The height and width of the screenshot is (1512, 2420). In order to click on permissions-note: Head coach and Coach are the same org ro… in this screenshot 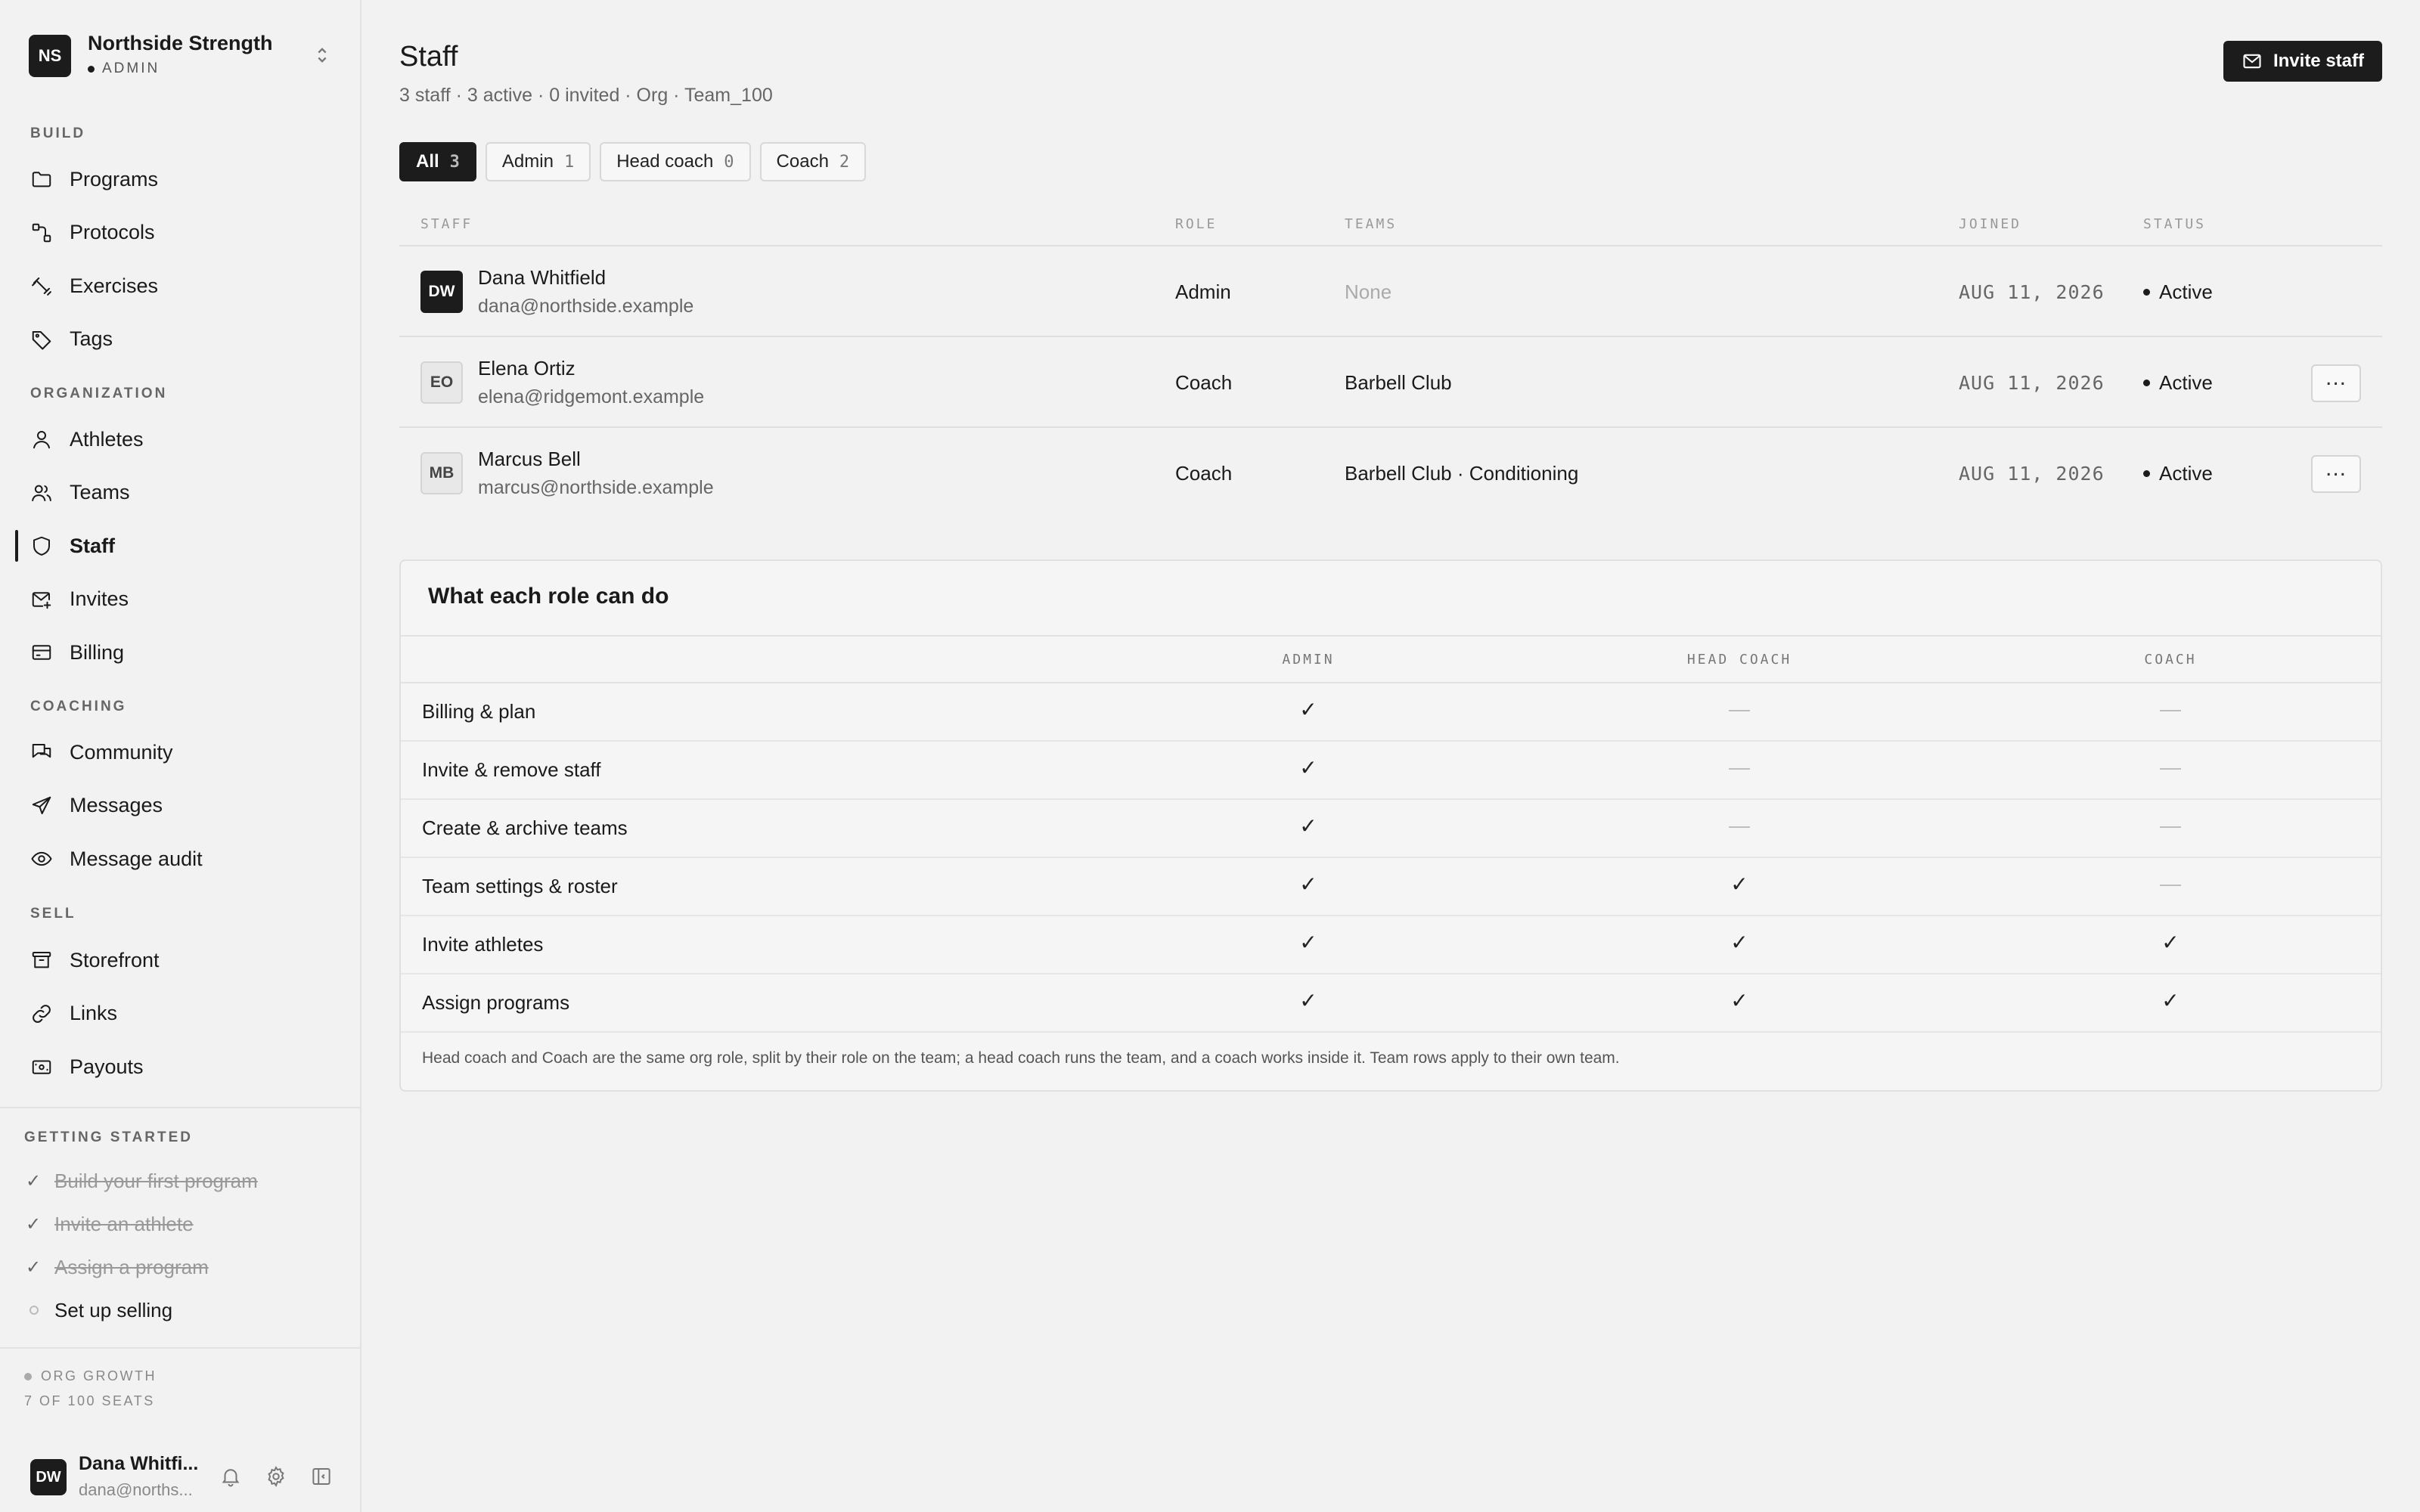, I will do `click(1021, 1058)`.